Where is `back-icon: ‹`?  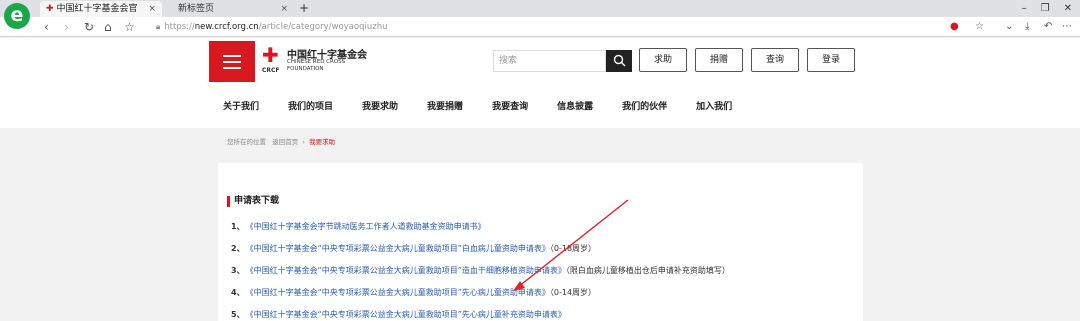 back-icon: ‹ is located at coordinates (46, 27).